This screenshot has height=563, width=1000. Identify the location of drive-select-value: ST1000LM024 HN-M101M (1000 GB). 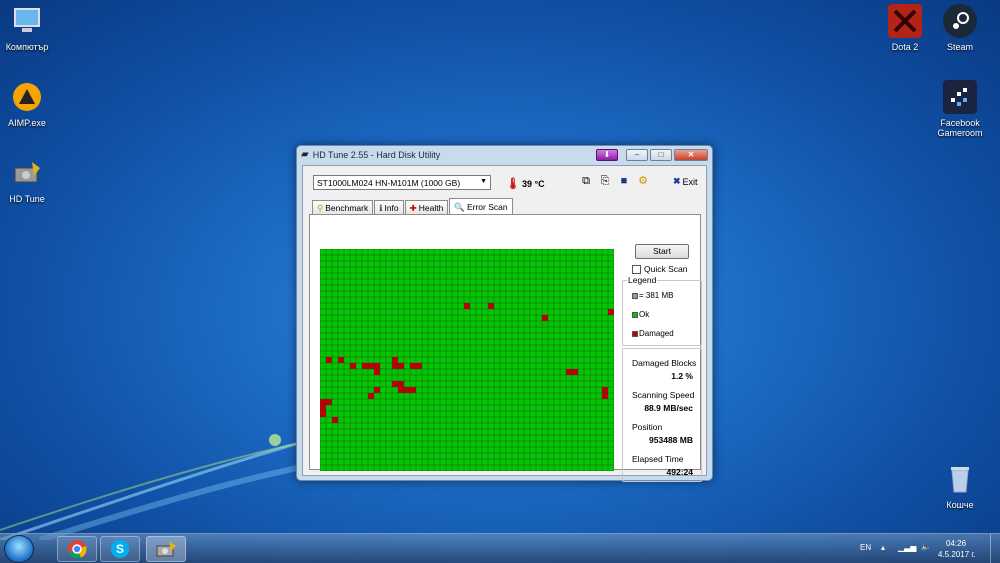
(389, 183).